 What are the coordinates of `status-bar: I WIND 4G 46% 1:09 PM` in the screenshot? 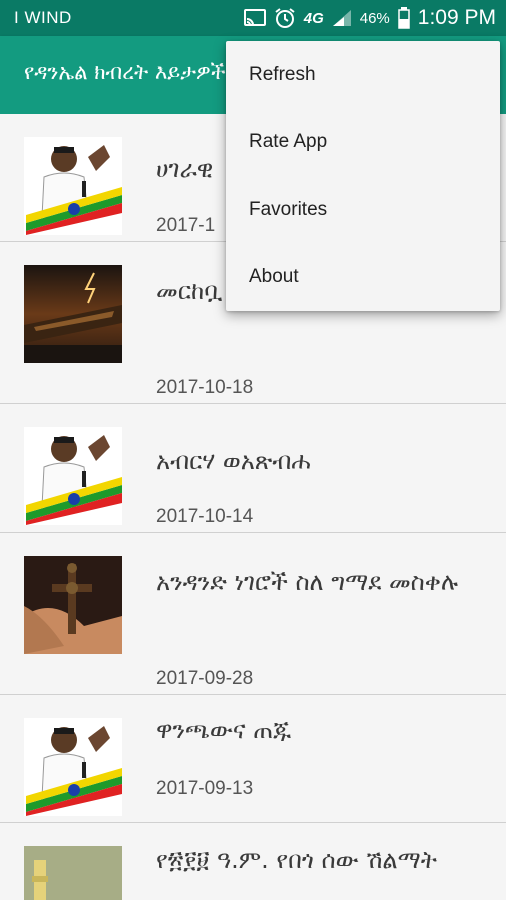 It's located at (253, 18).